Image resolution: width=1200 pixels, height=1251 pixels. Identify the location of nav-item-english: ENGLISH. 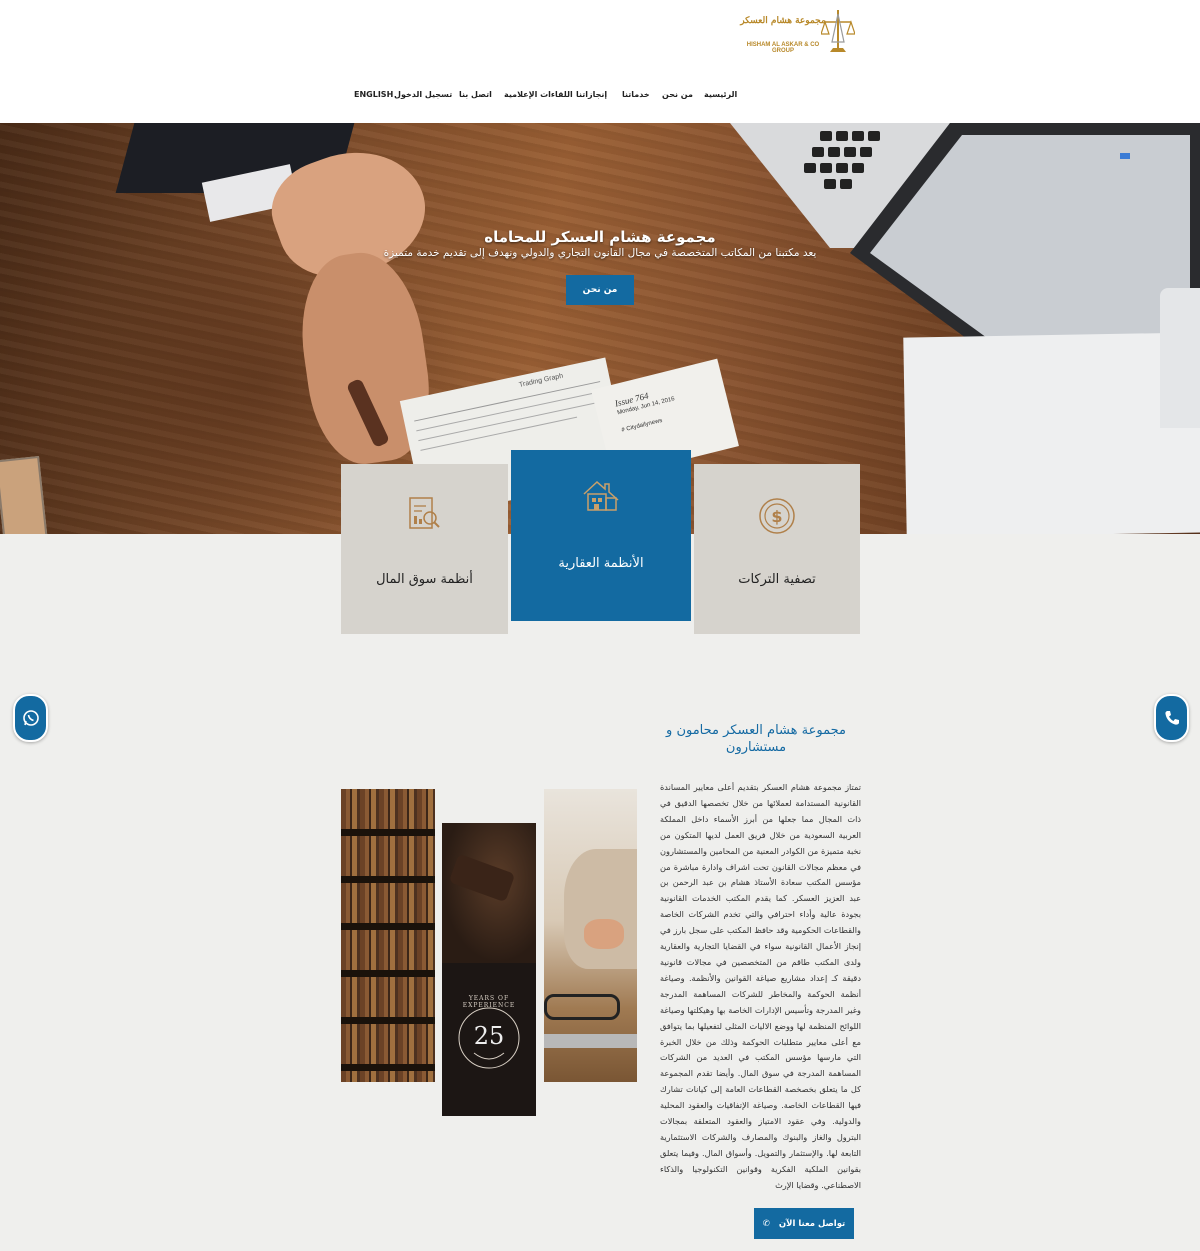
(373, 94).